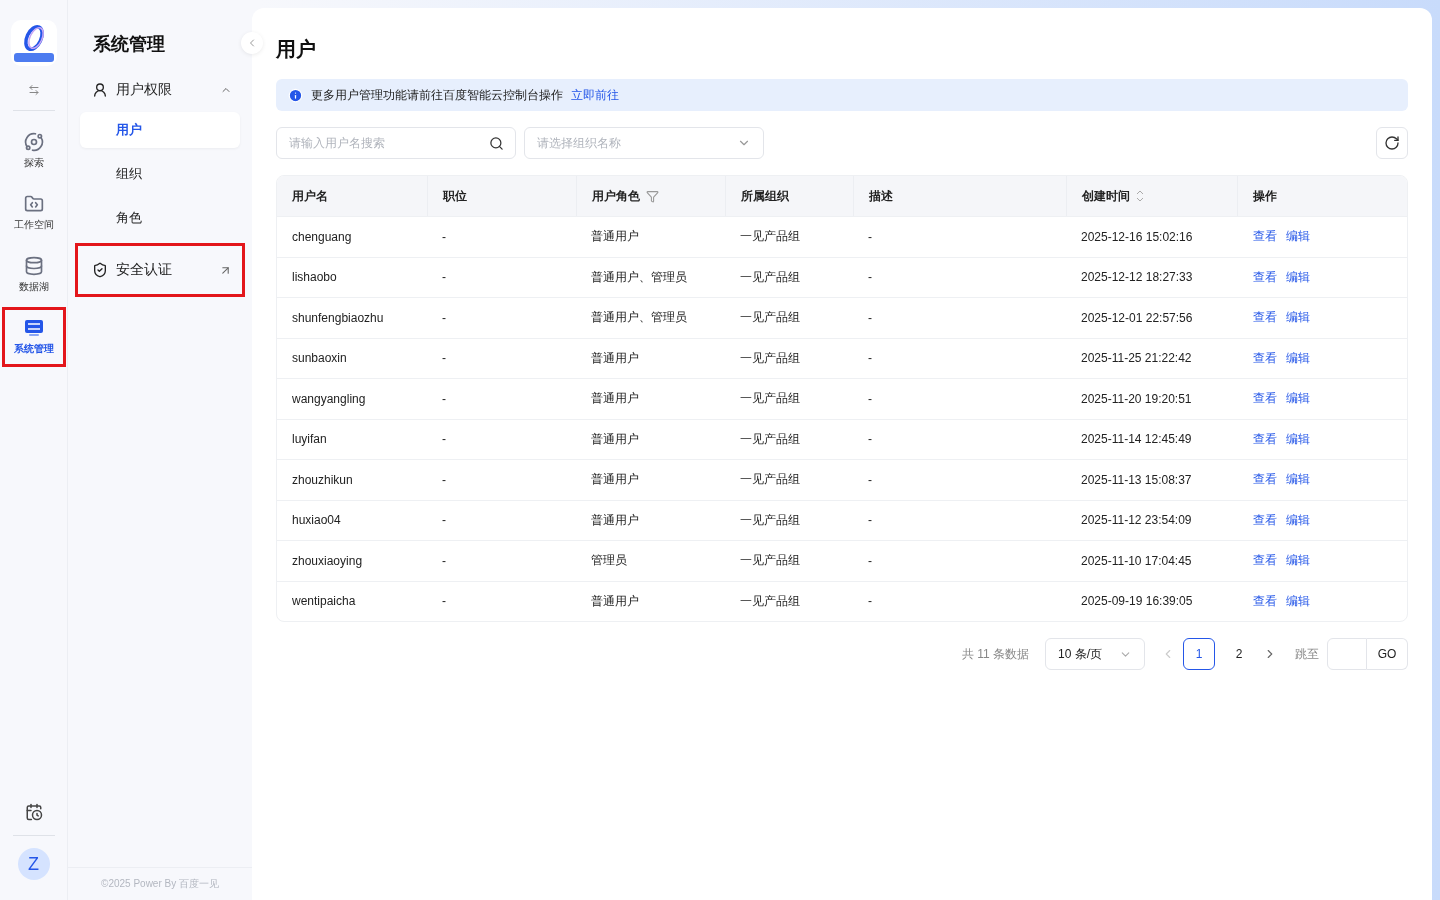 This screenshot has width=1440, height=900. What do you see at coordinates (309, 439) in the screenshot?
I see `table-cell-text: luyifan` at bounding box center [309, 439].